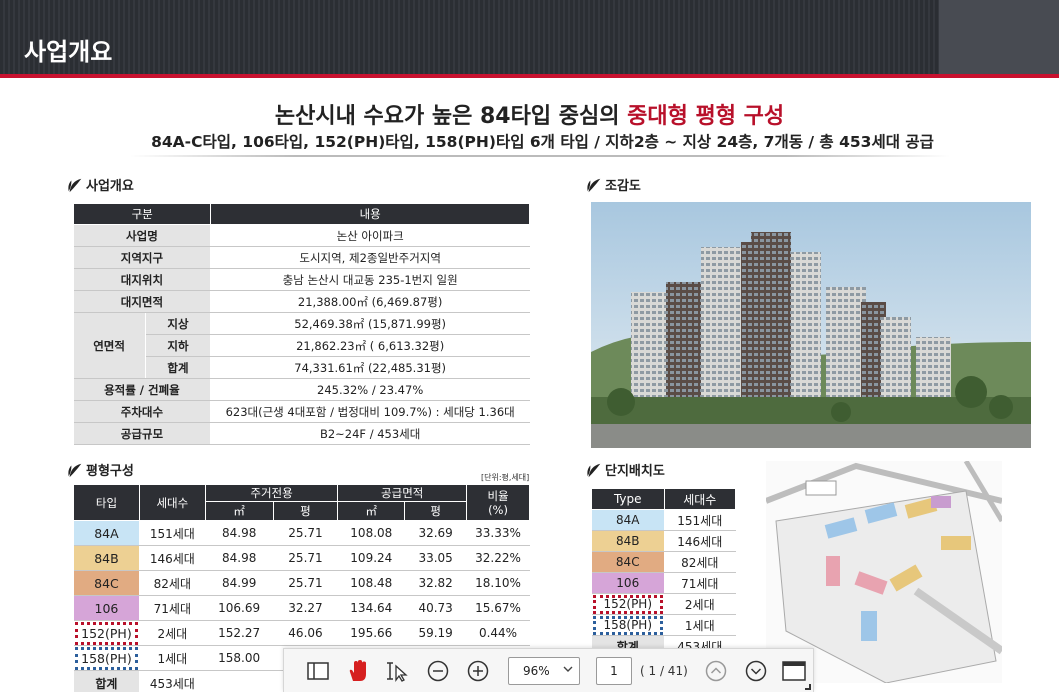 Image resolution: width=1059 pixels, height=692 pixels. I want to click on layout-section-label: 단지배치도, so click(635, 471).